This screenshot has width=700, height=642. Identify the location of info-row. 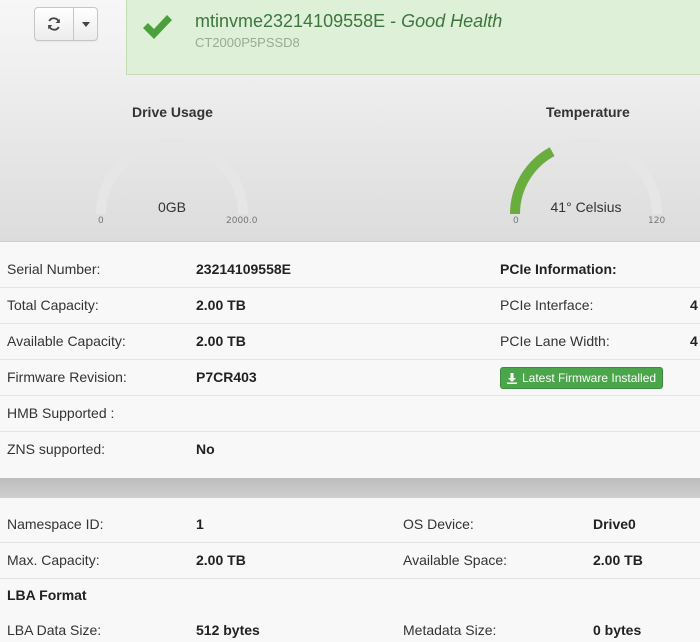
(350, 305).